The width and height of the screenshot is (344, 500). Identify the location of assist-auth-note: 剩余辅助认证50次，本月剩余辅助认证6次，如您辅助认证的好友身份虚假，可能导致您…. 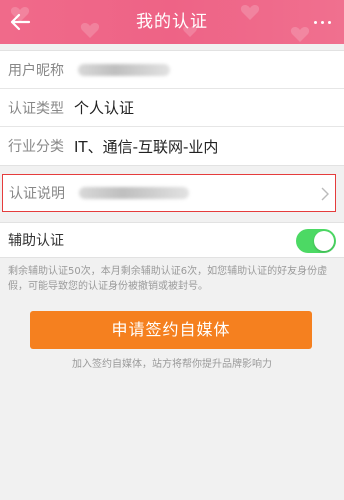
(168, 279).